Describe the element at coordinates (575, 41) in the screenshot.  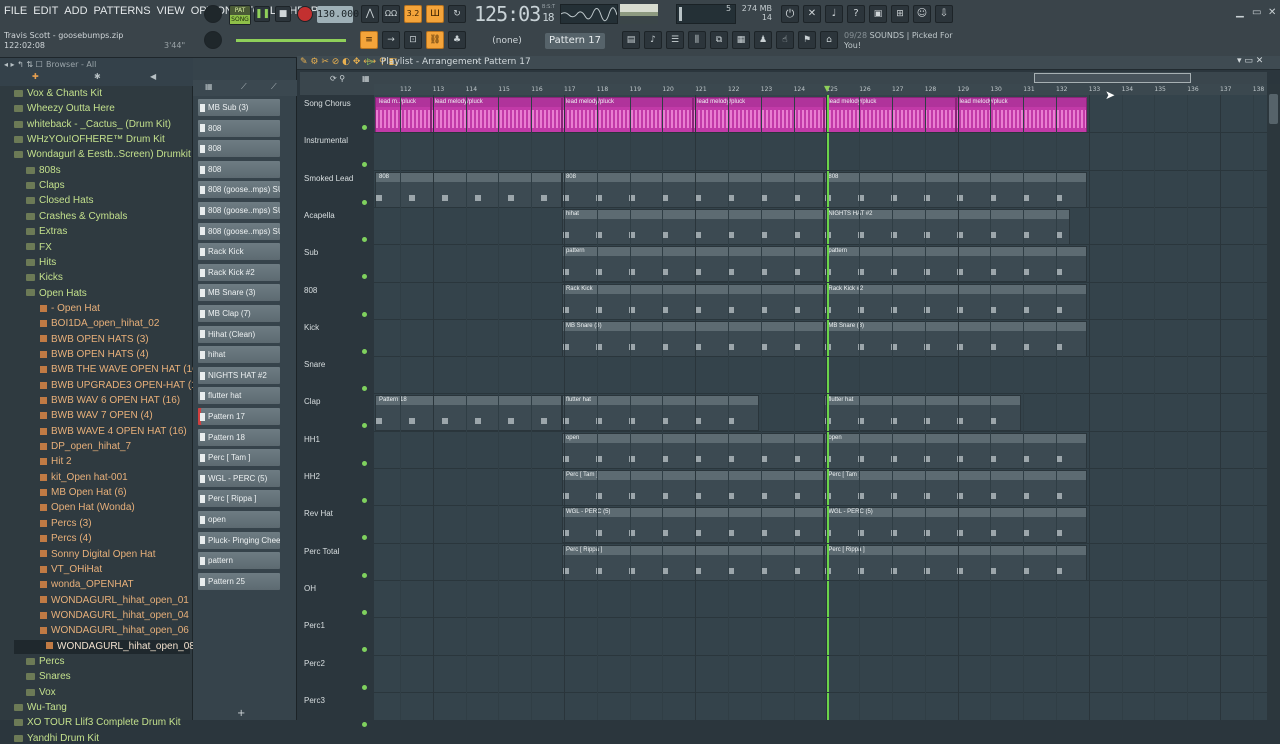
I see `pattern-selector: Pattern 17` at that location.